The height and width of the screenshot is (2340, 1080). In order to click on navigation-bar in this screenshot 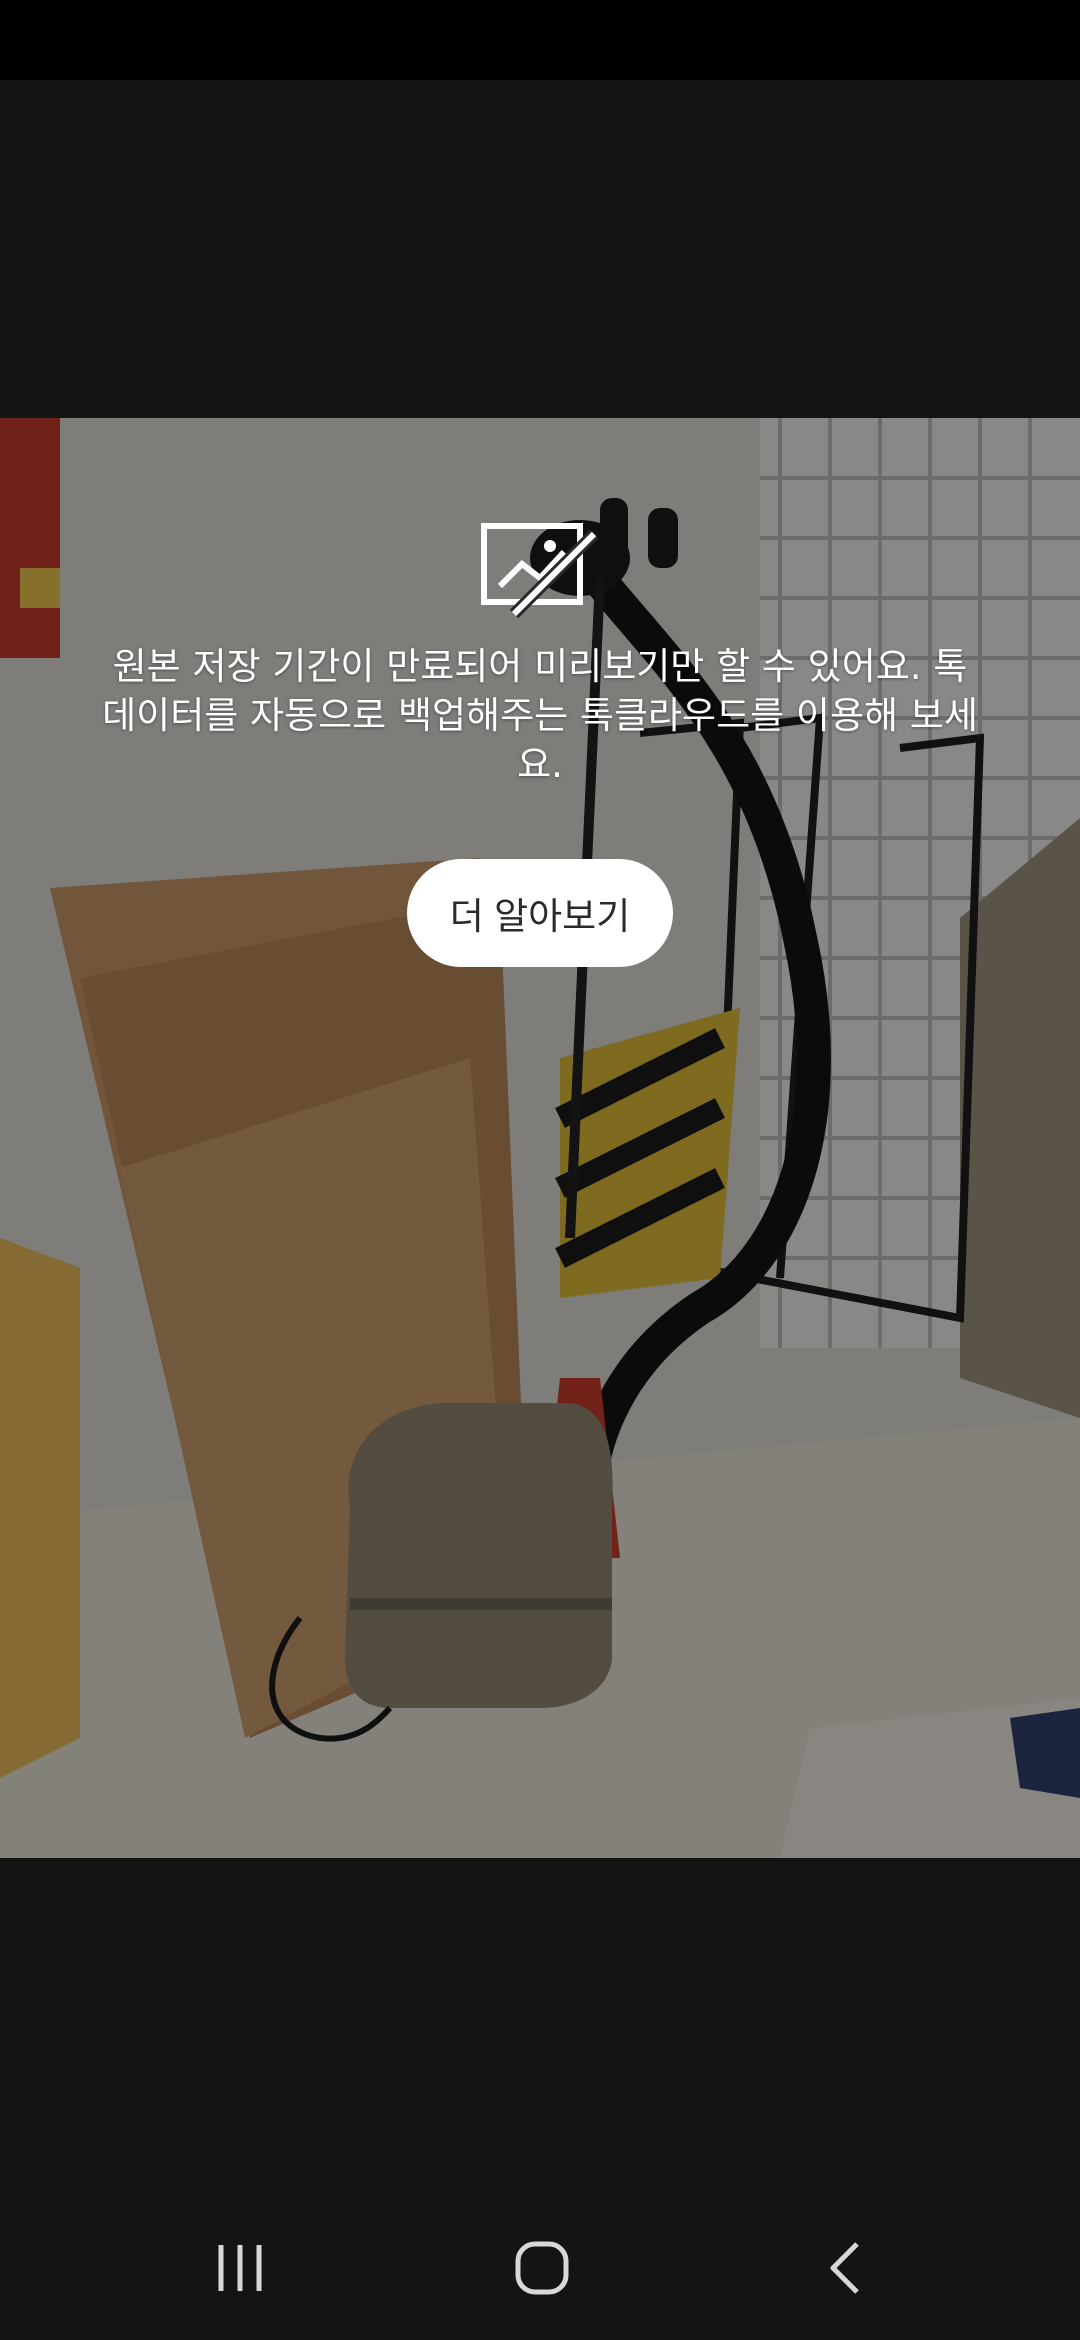, I will do `click(540, 2268)`.